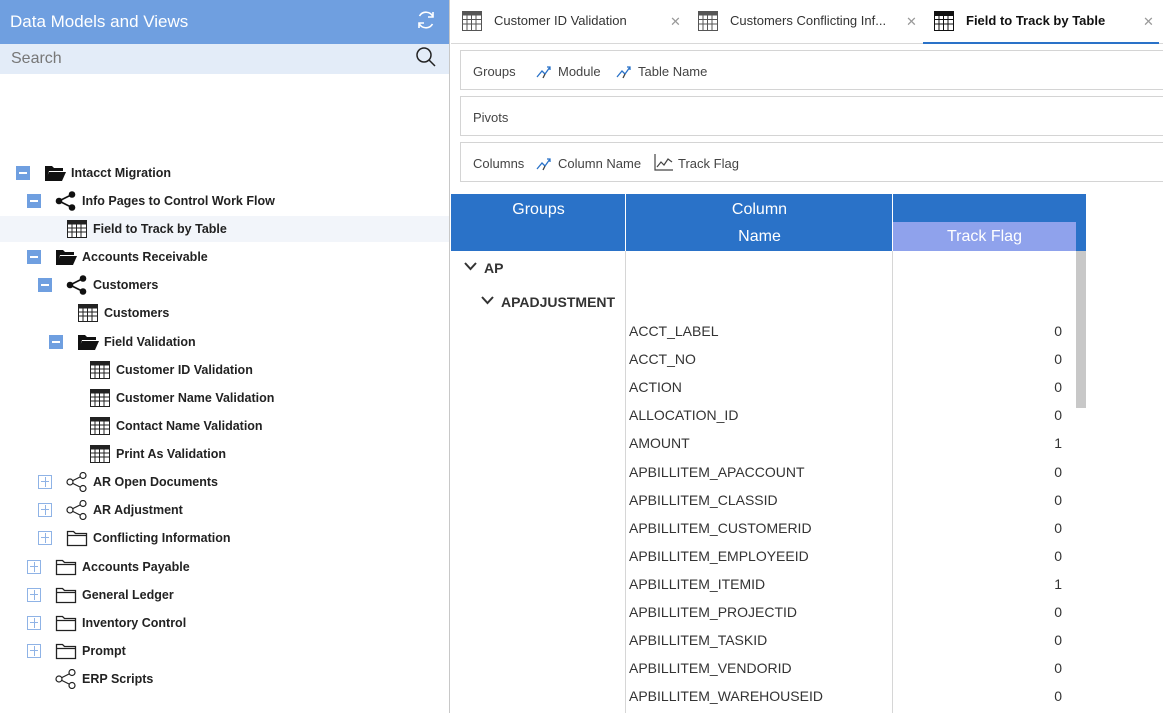 This screenshot has width=1163, height=713. What do you see at coordinates (483, 268) in the screenshot?
I see `group-row-ap: AP` at bounding box center [483, 268].